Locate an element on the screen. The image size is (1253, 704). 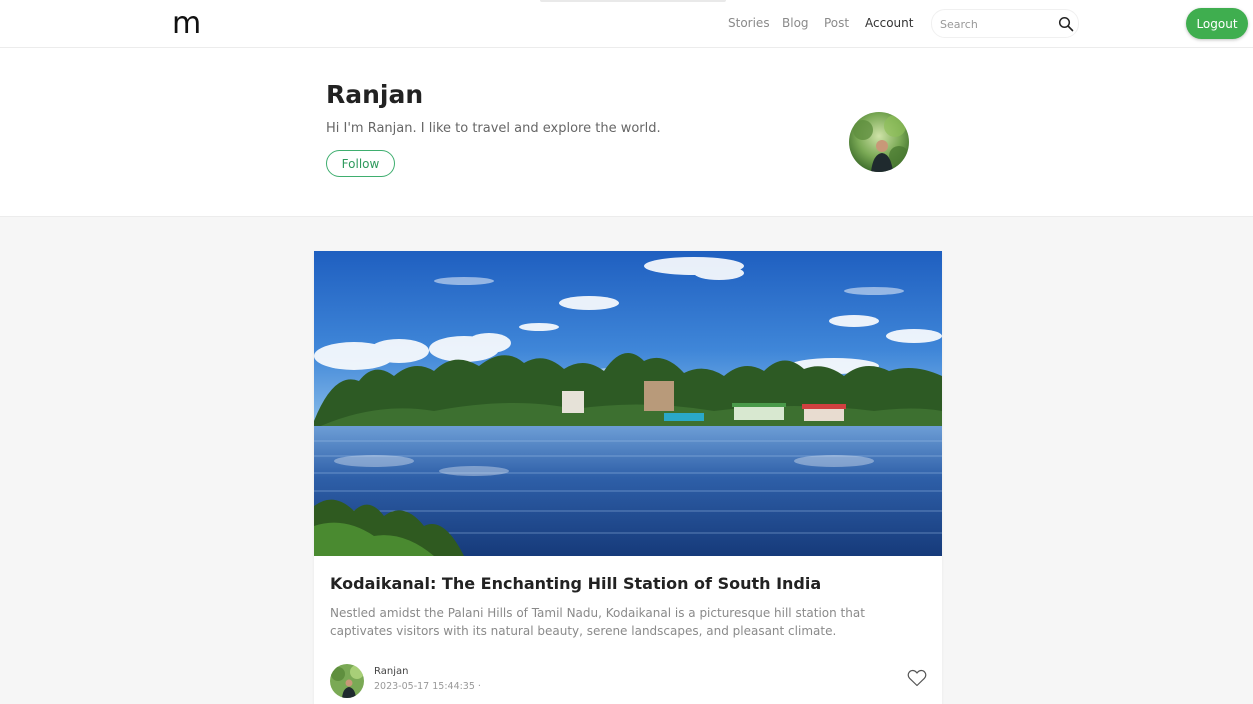
nav-link-account: Account is located at coordinates (889, 23).